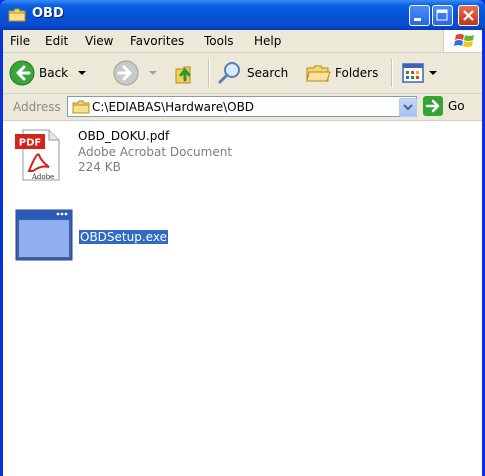 The height and width of the screenshot is (476, 485). What do you see at coordinates (30, 143) in the screenshot?
I see `pdf-badge-text: PDF` at bounding box center [30, 143].